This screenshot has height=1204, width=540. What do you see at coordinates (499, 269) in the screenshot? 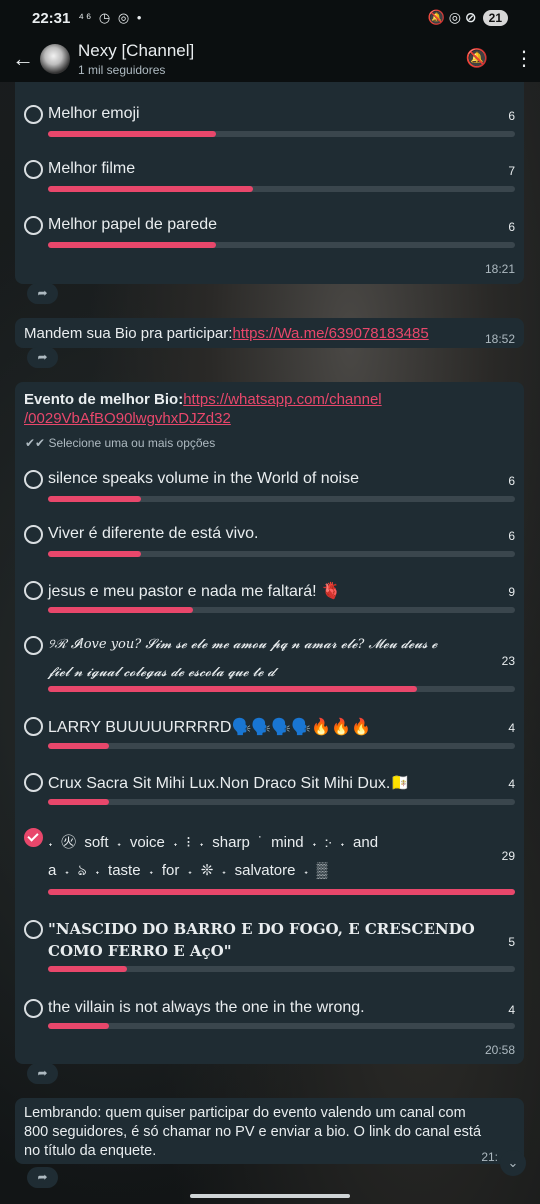
I see `message-time: 18:21` at bounding box center [499, 269].